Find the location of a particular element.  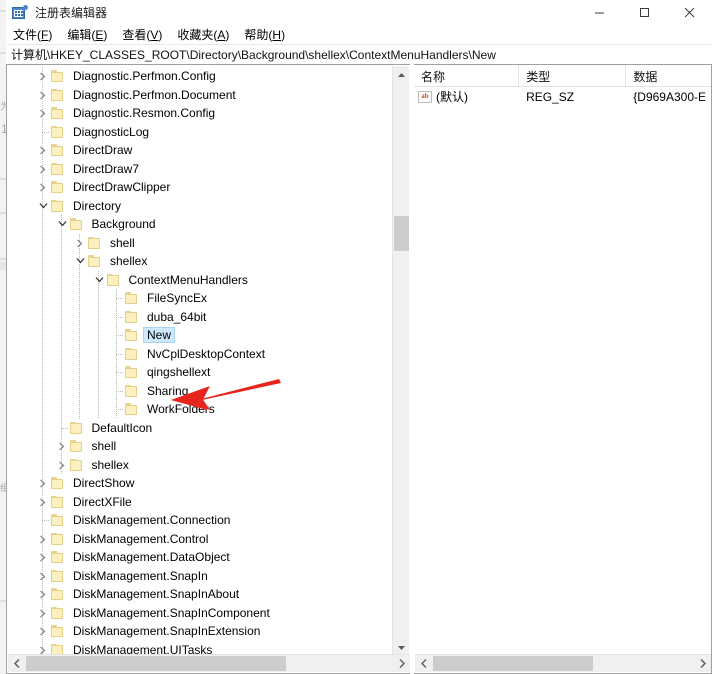

tree-node: DiskManagement.SnapInAbout is located at coordinates (199, 594).